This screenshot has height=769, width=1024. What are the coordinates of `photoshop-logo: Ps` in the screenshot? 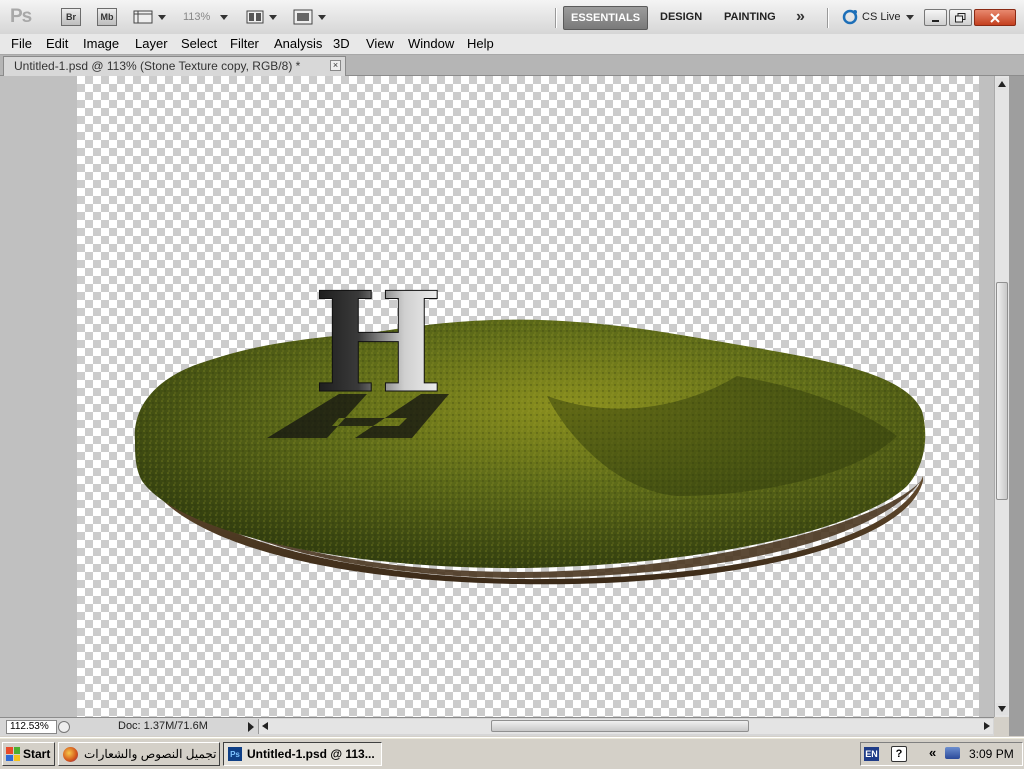 It's located at (21, 16).